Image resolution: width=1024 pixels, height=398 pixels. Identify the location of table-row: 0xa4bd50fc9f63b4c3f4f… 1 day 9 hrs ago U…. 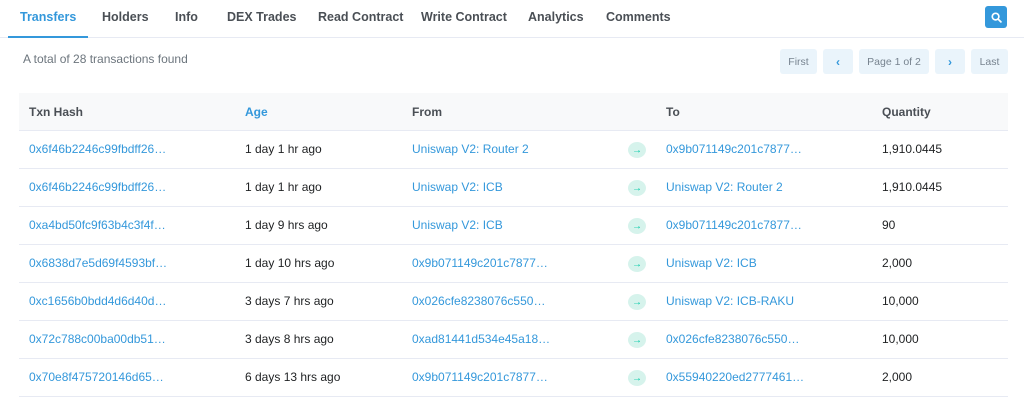
(513, 226).